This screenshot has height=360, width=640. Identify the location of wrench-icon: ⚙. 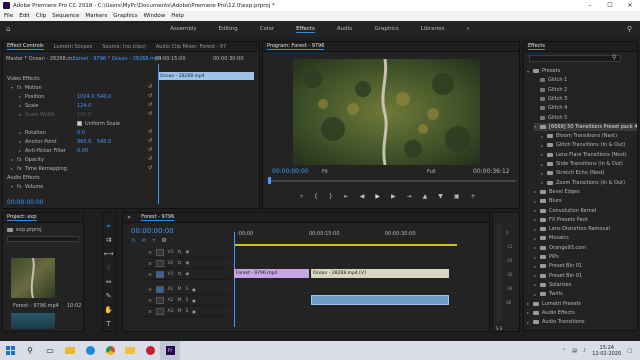
(163, 240).